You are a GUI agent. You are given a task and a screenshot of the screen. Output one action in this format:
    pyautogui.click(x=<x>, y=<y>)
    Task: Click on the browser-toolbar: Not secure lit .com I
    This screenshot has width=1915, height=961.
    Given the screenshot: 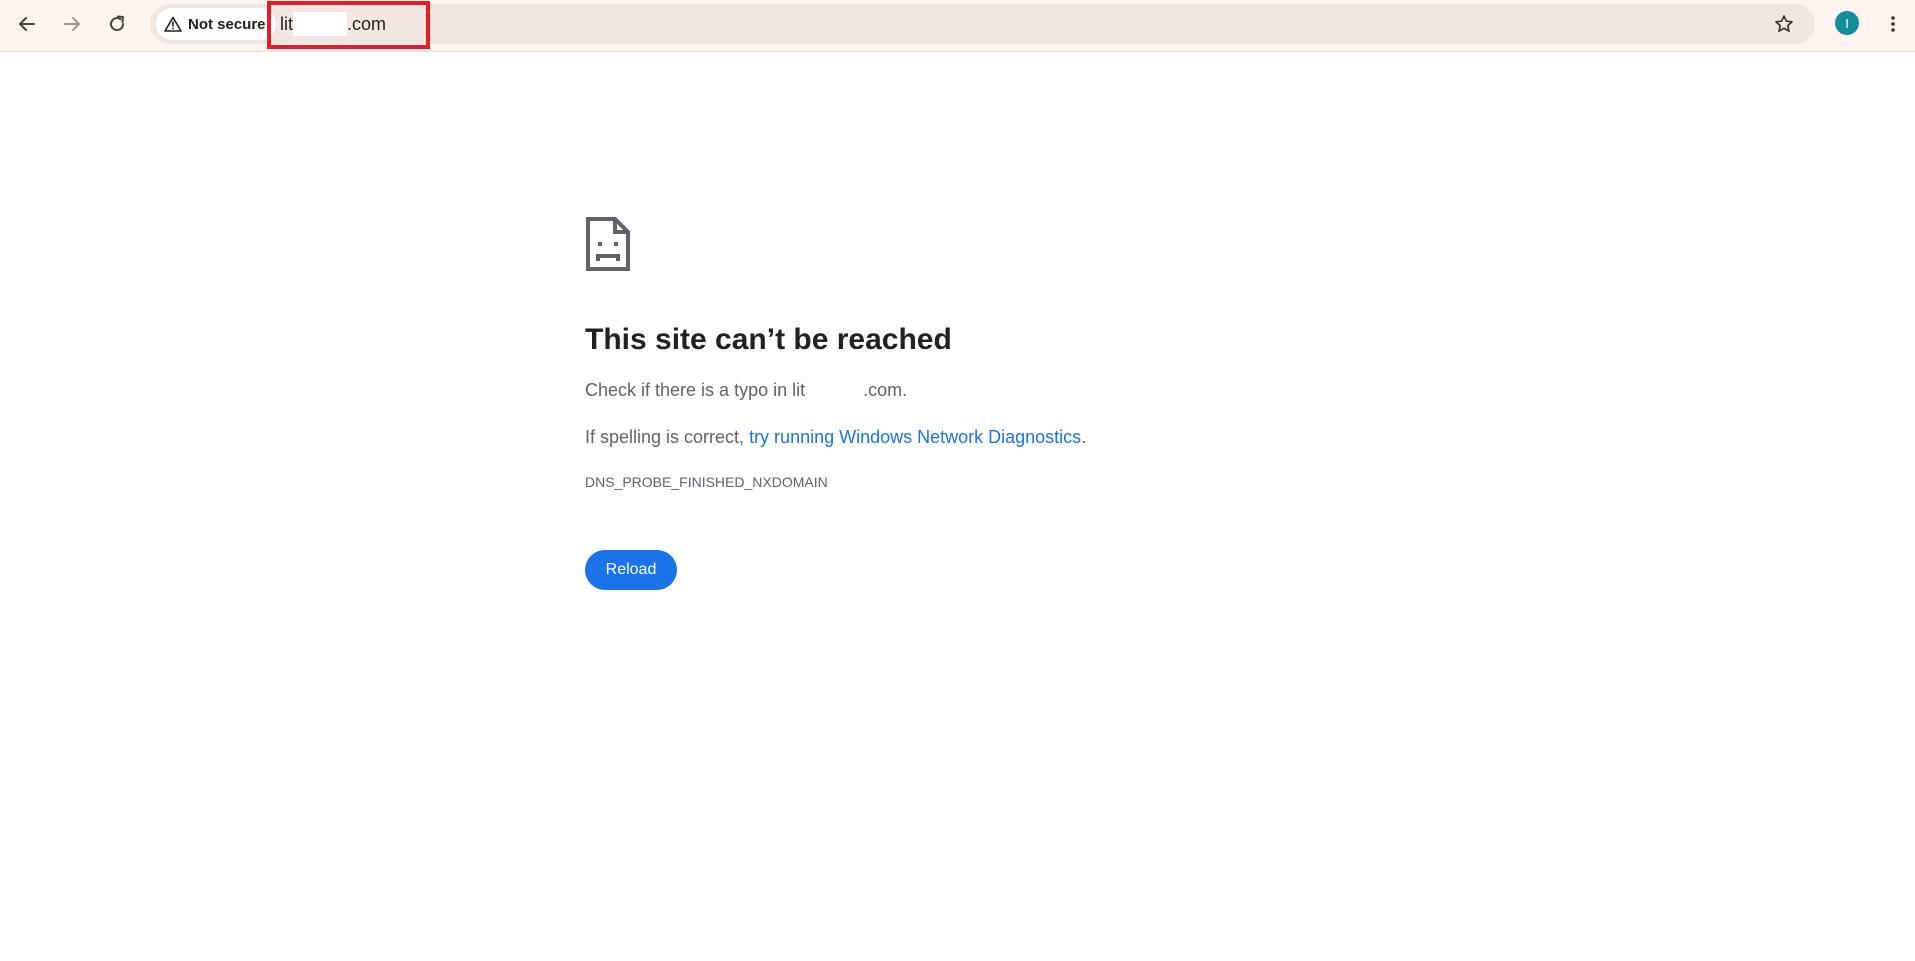 What is the action you would take?
    pyautogui.click(x=957, y=26)
    